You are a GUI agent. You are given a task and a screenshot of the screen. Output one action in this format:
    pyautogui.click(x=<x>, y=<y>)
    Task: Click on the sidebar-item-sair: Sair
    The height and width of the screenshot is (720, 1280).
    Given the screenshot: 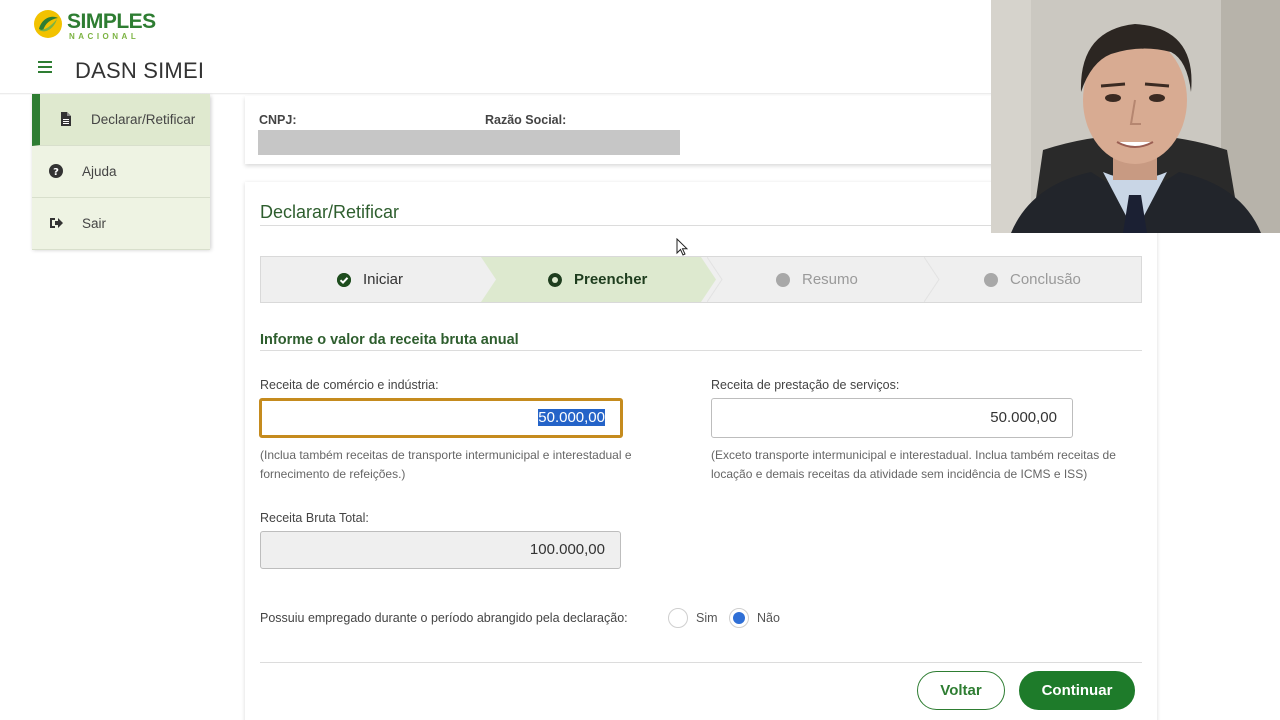 What is the action you would take?
    pyautogui.click(x=121, y=224)
    